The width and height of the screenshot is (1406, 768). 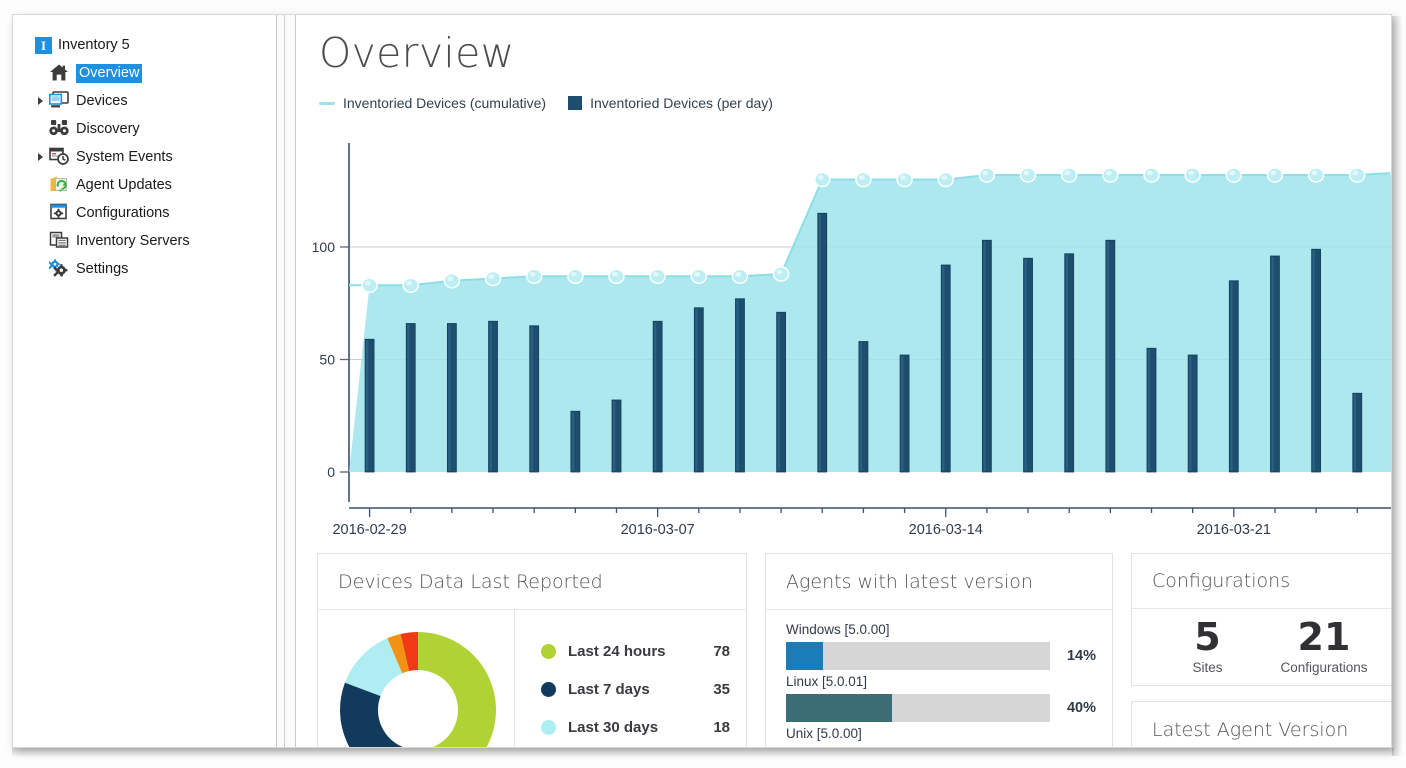 What do you see at coordinates (721, 651) in the screenshot?
I see `legend-value: 78` at bounding box center [721, 651].